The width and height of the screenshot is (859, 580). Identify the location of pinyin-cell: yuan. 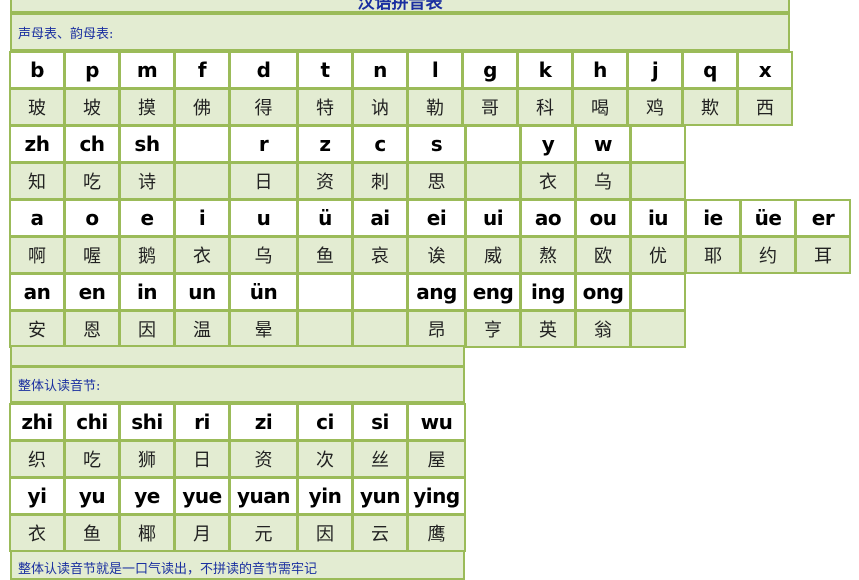
(263, 496).